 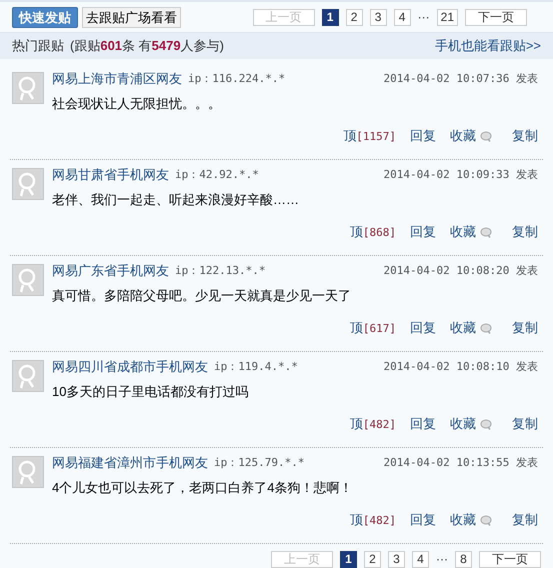 What do you see at coordinates (461, 78) in the screenshot?
I see `post-time: 2014-04-02 10:07:36 发表` at bounding box center [461, 78].